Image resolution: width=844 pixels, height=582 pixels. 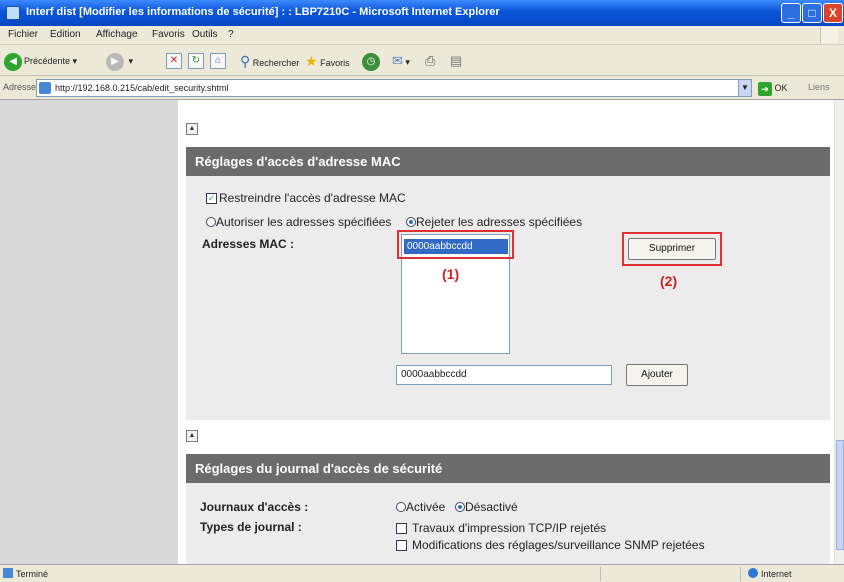 I want to click on menu-favoris: Favoris, so click(x=168, y=34).